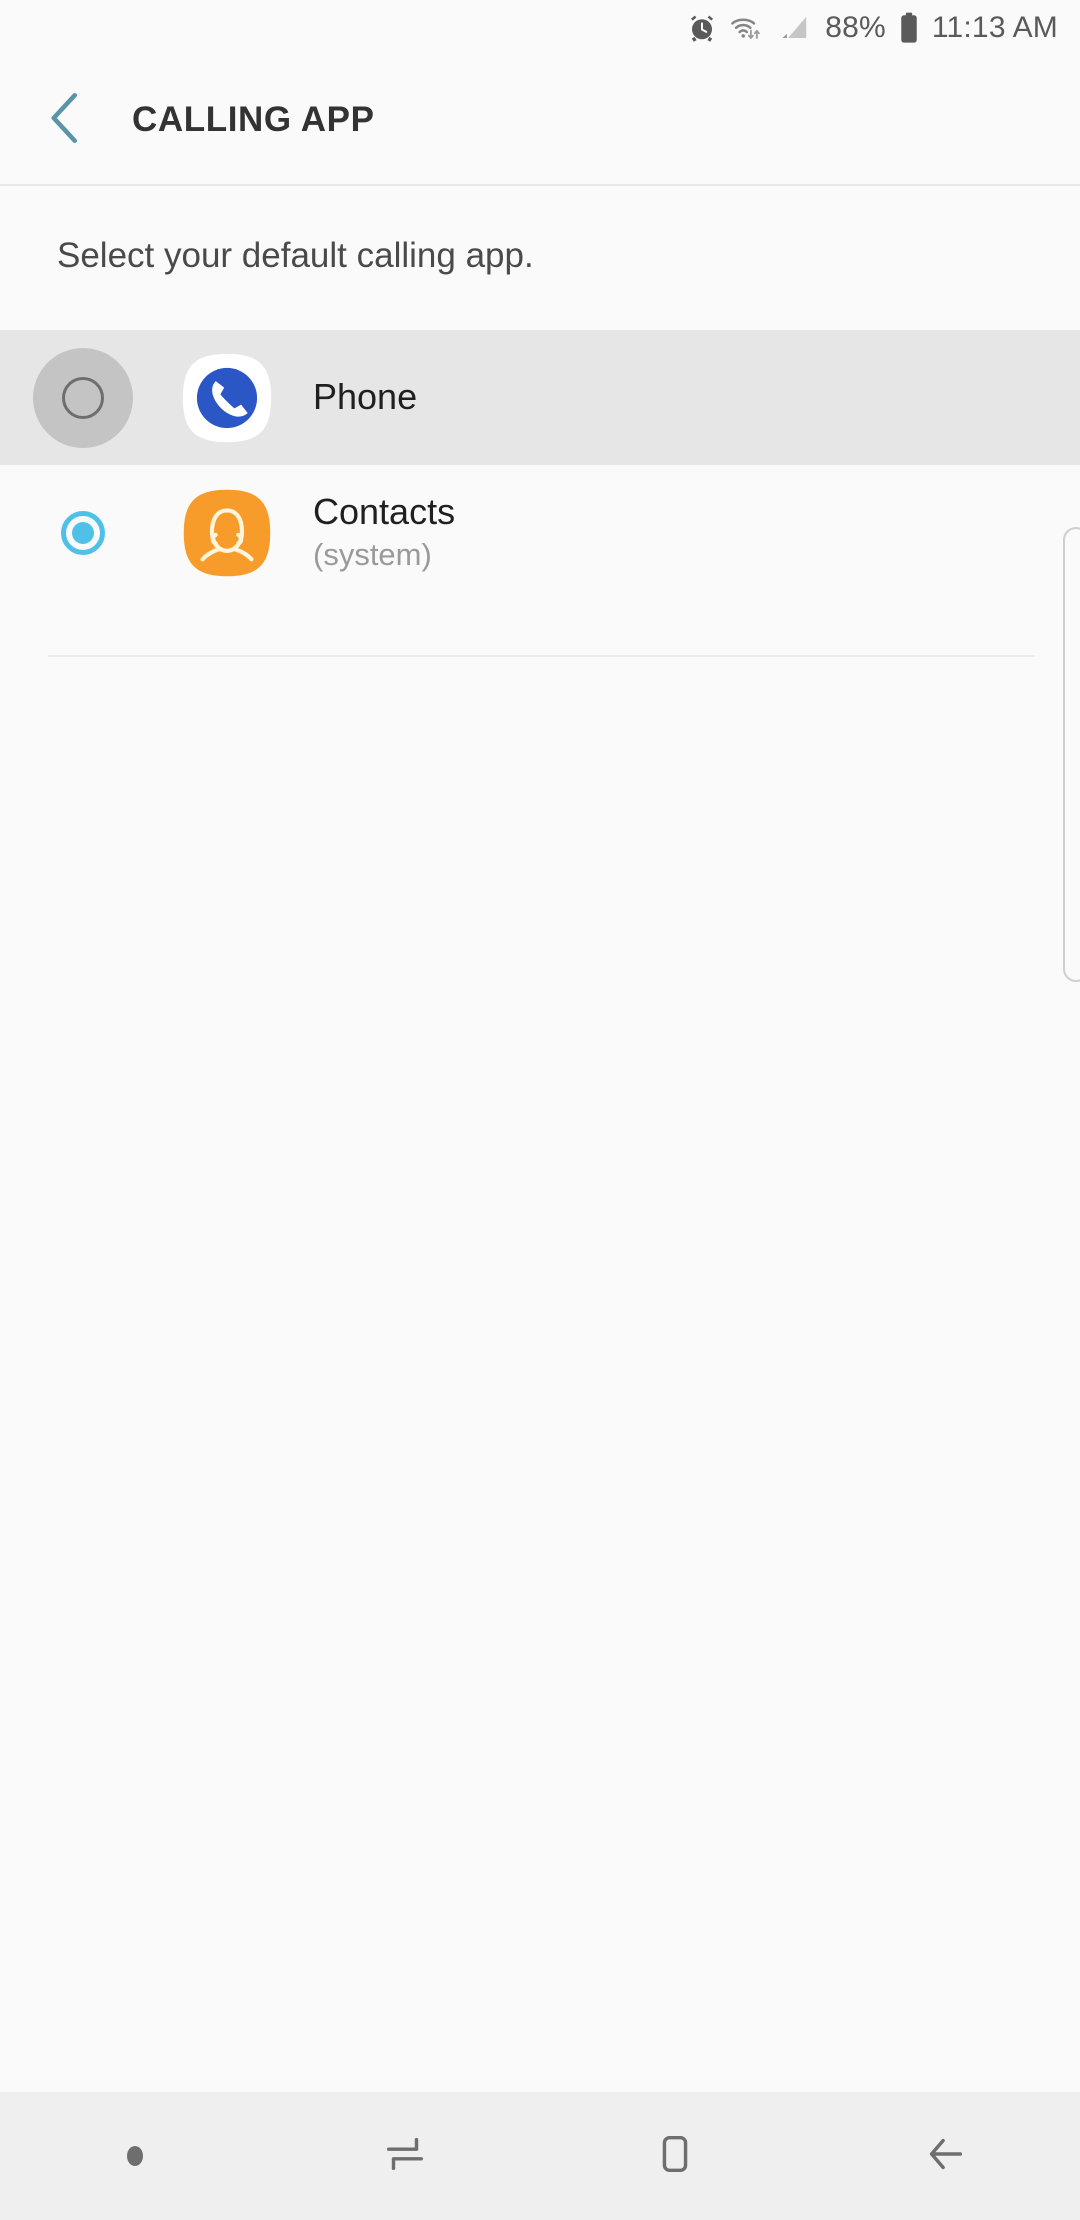 Image resolution: width=1080 pixels, height=2220 pixels. I want to click on description-text: Select your default calling app., so click(295, 255).